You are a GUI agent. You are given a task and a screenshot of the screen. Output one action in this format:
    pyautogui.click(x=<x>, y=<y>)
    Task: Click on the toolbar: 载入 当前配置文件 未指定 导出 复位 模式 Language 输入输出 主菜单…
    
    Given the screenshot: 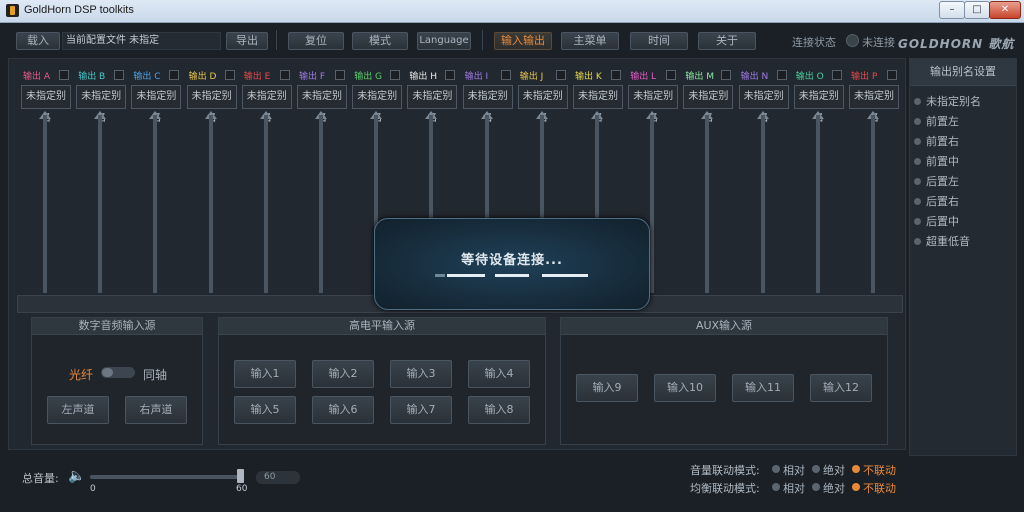 What is the action you would take?
    pyautogui.click(x=458, y=40)
    